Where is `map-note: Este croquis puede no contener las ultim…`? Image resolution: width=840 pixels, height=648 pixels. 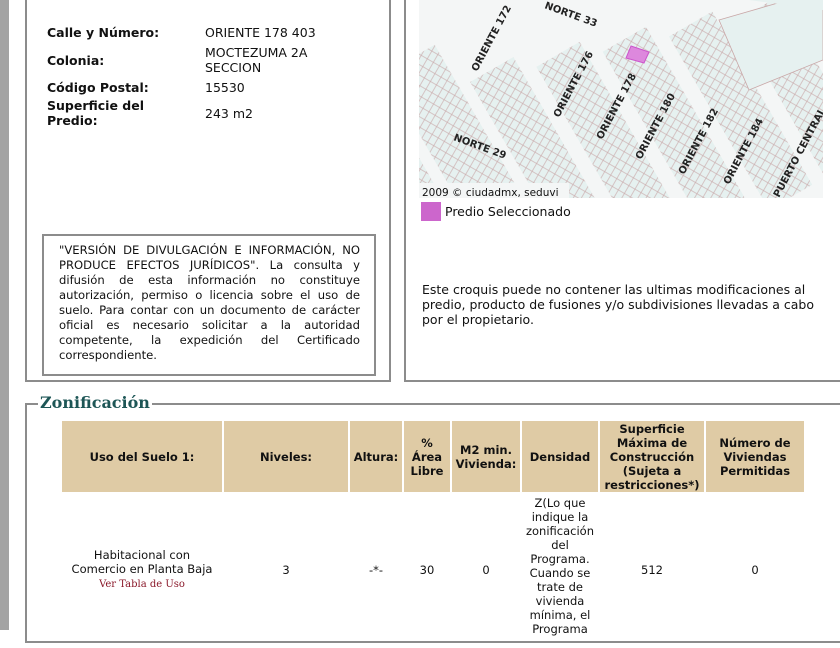
map-note: Este croquis puede no contener las ultim… is located at coordinates (618, 304).